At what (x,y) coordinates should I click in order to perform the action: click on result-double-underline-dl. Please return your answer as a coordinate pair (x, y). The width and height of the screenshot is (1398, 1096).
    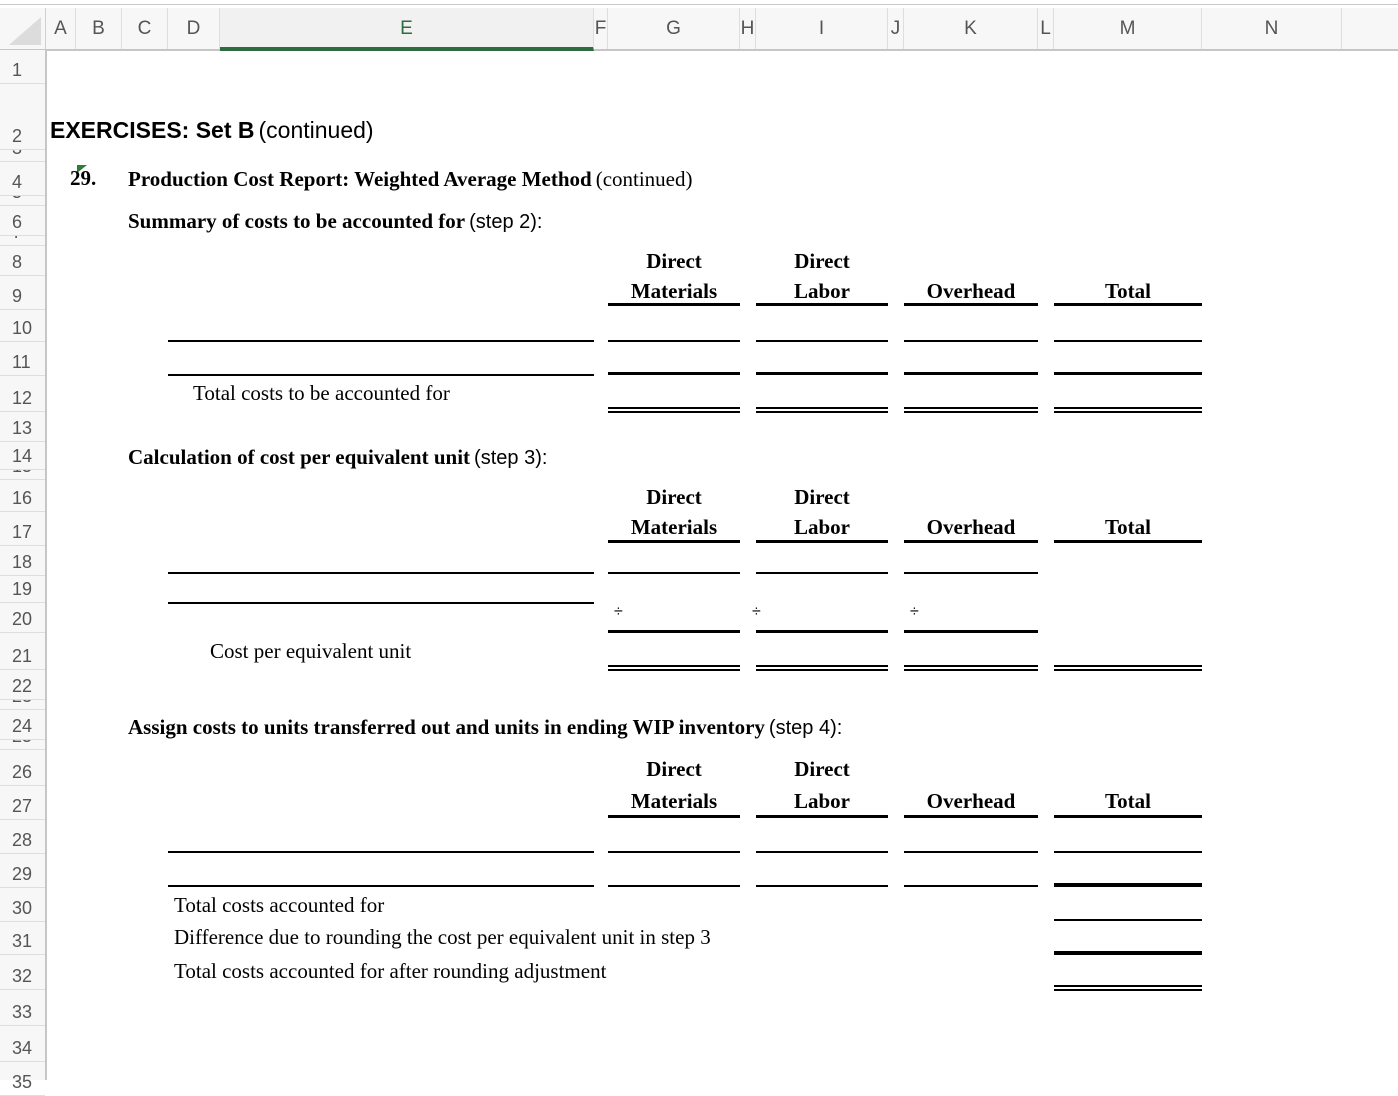
    Looking at the image, I should click on (822, 668).